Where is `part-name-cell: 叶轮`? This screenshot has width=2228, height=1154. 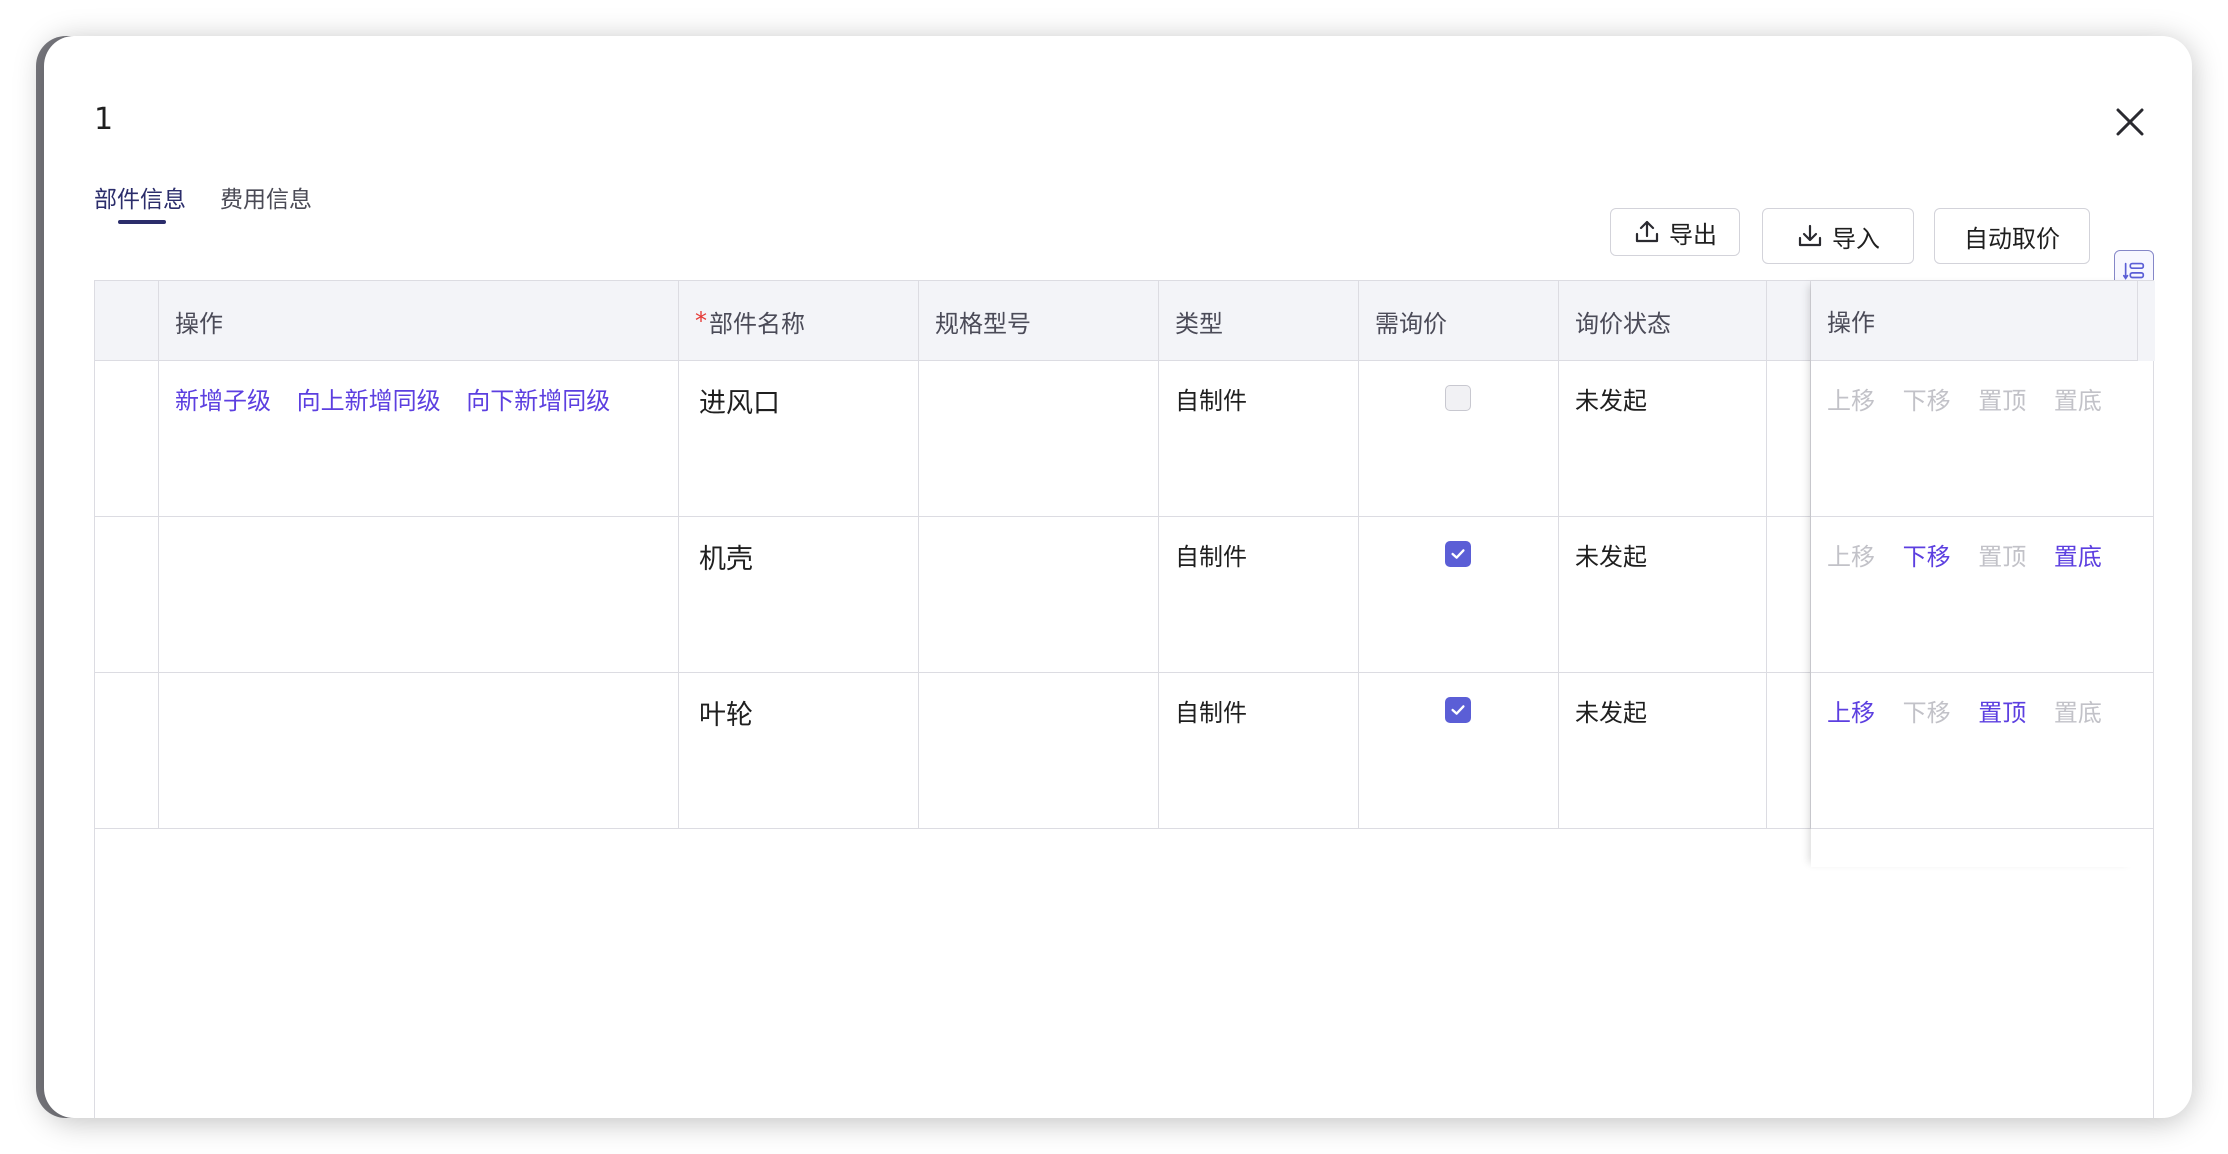
part-name-cell: 叶轮 is located at coordinates (799, 751).